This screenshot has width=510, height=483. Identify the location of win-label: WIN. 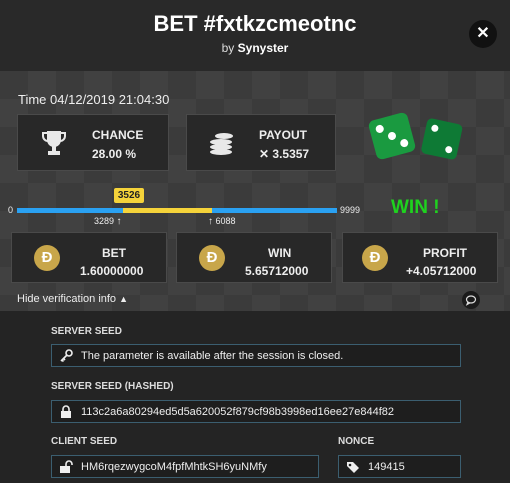
(280, 253).